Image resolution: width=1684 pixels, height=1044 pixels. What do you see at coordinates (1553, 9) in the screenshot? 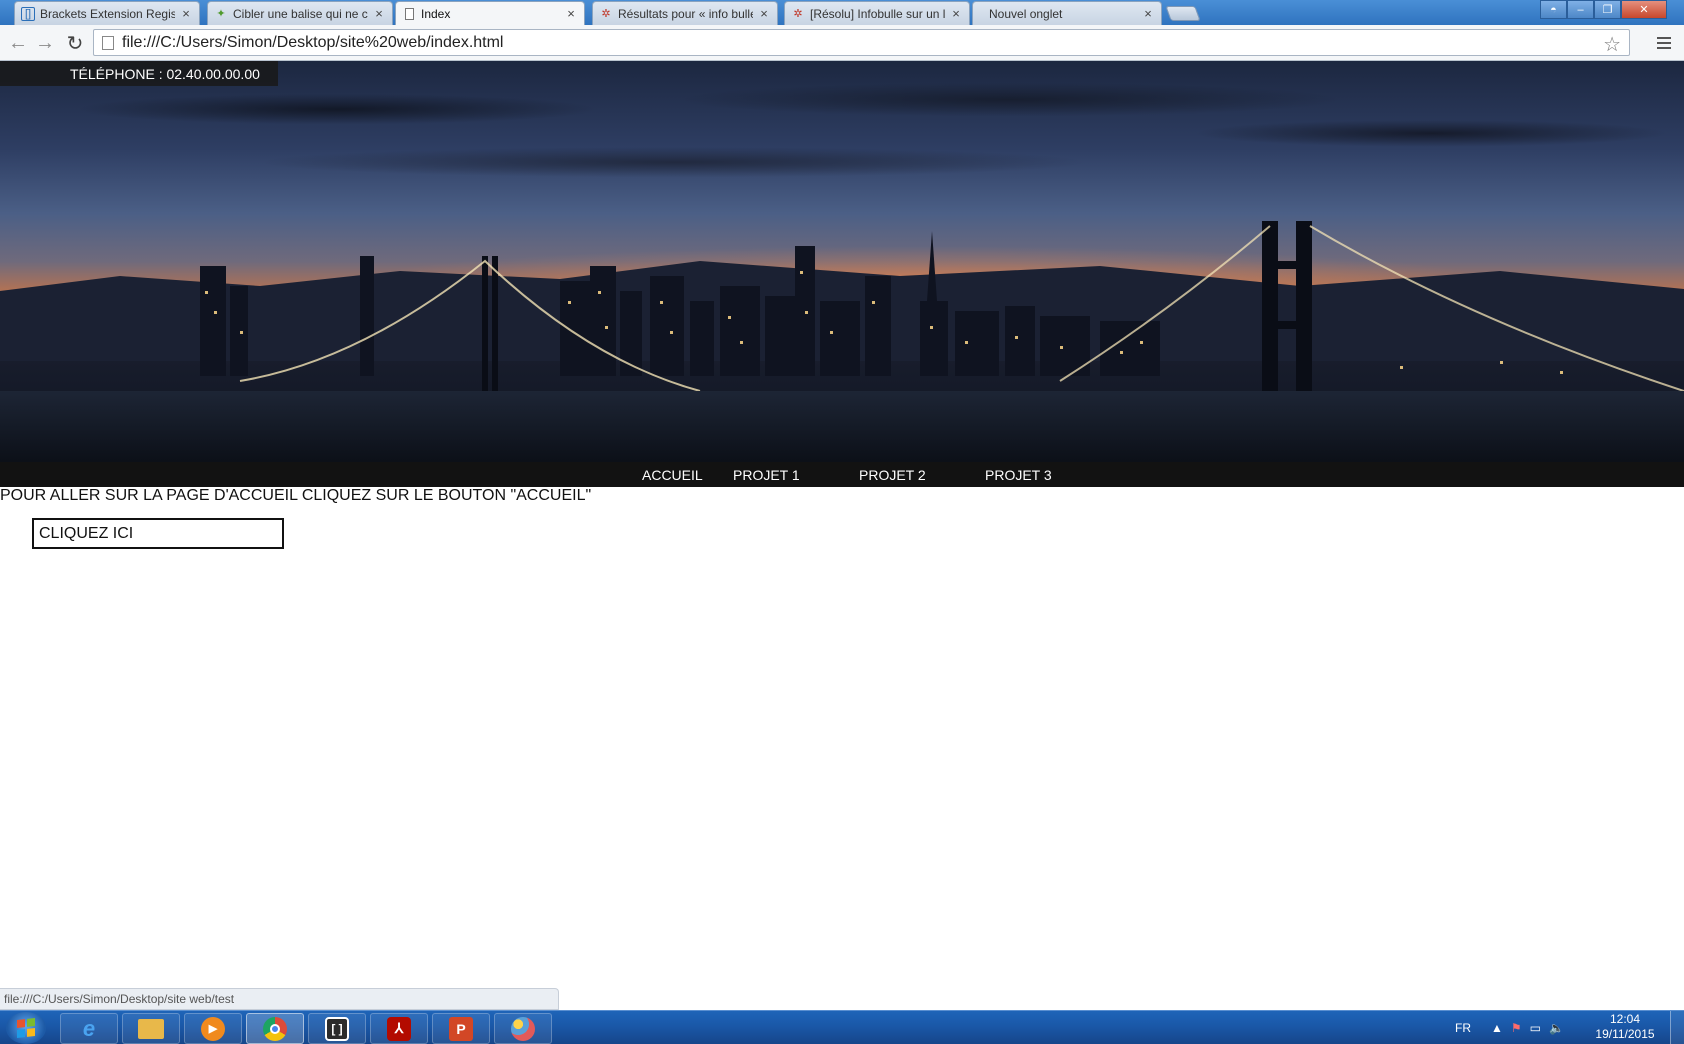
I see `profile-icon: ◓` at bounding box center [1553, 9].